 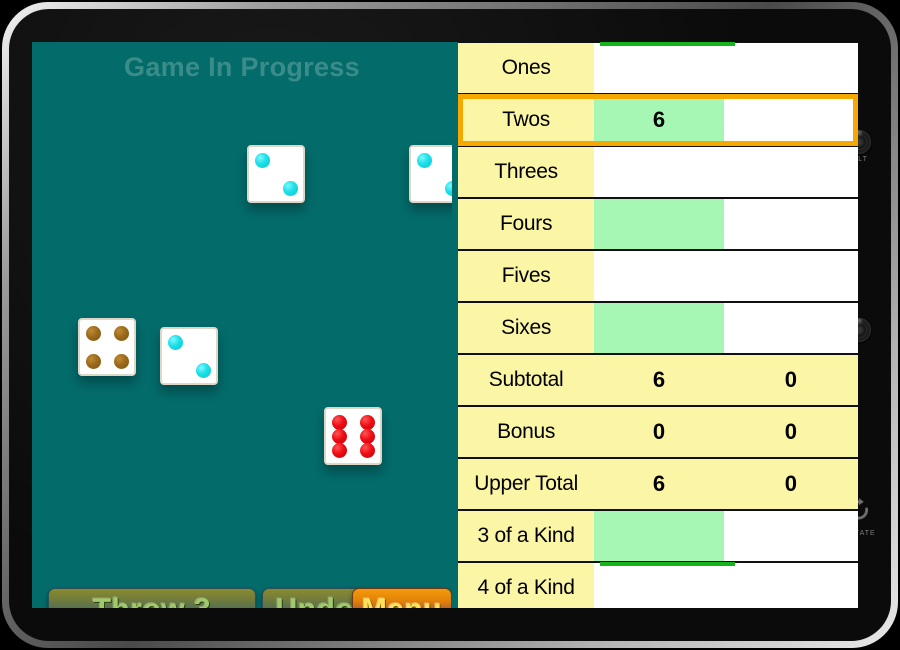 I want to click on scorecard-row-label: Upper Total, so click(x=526, y=484).